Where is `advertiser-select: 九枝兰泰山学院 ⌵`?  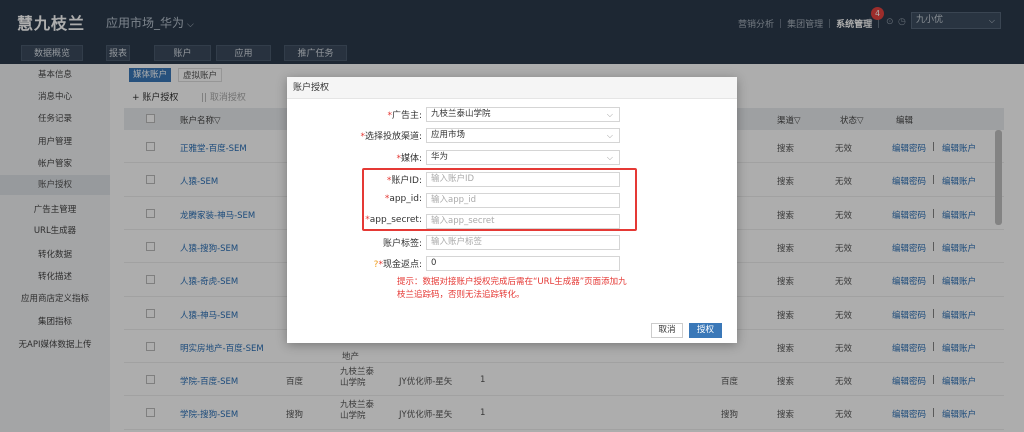 advertiser-select: 九枝兰泰山学院 ⌵ is located at coordinates (523, 114).